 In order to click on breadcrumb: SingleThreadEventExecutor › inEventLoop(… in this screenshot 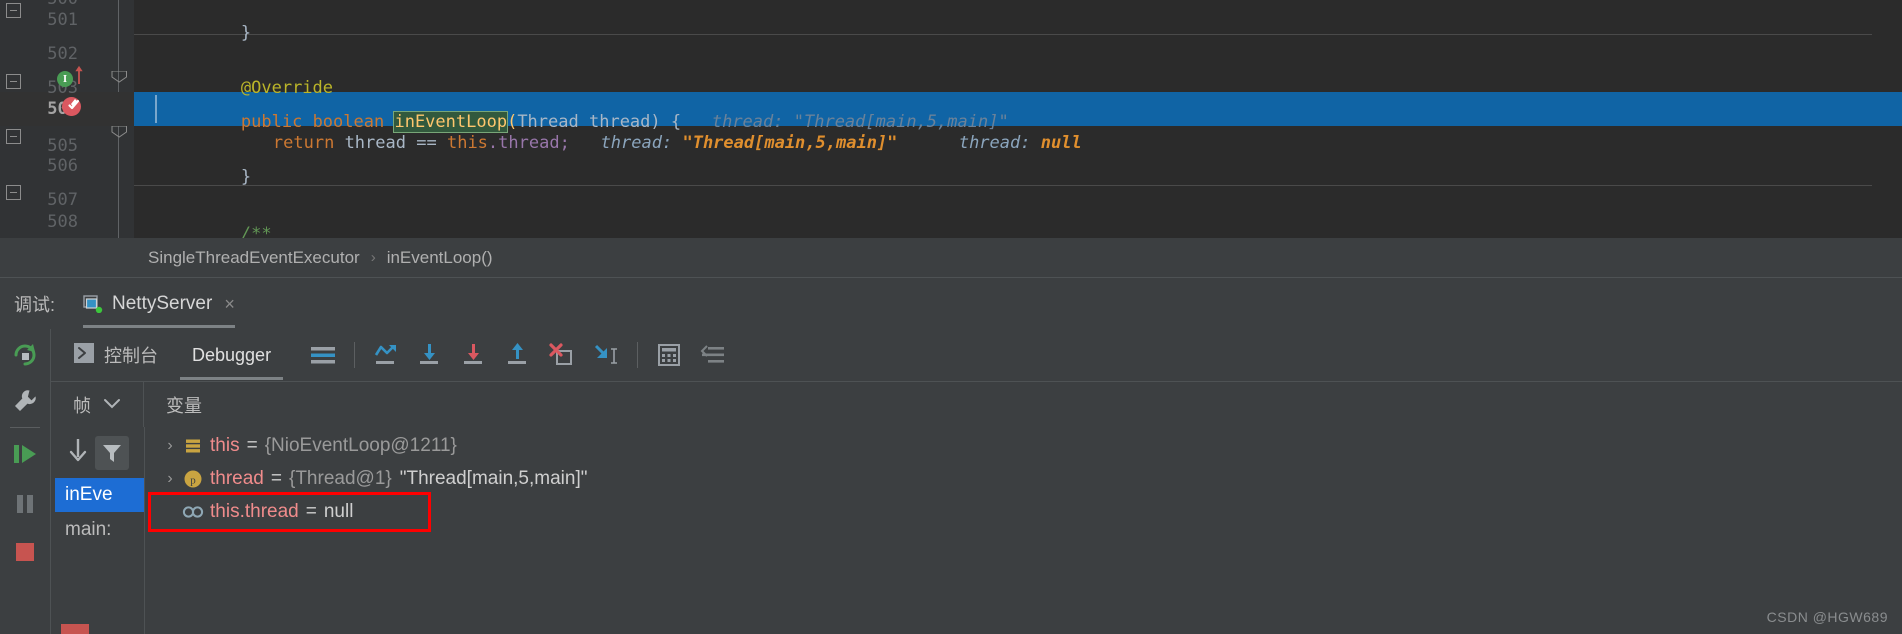, I will do `click(951, 257)`.